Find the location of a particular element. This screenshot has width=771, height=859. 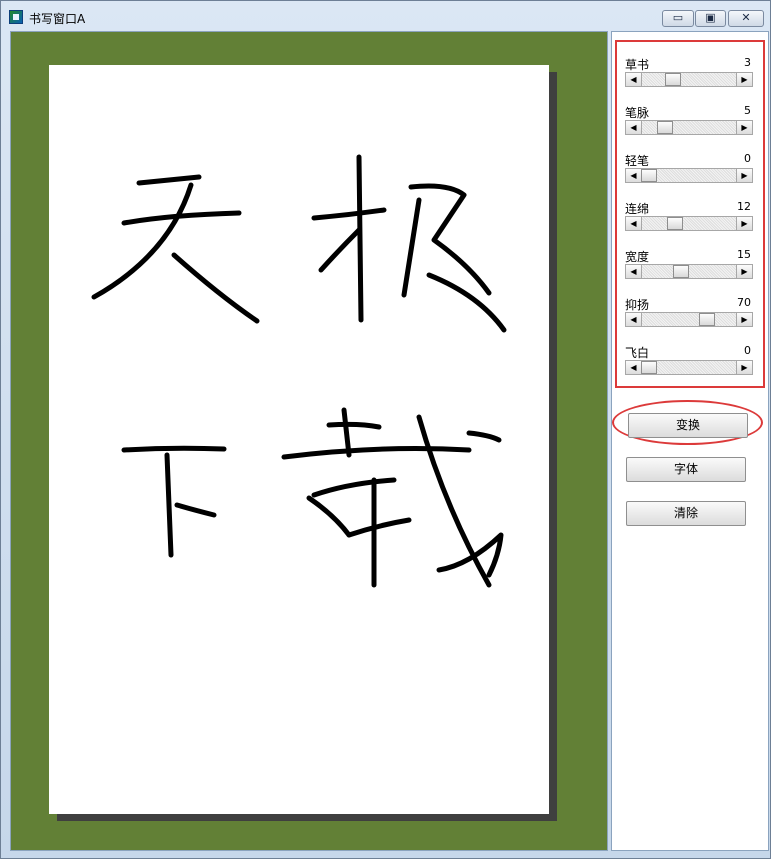

kuandu-slider: ◀ ▶ is located at coordinates (689, 271).